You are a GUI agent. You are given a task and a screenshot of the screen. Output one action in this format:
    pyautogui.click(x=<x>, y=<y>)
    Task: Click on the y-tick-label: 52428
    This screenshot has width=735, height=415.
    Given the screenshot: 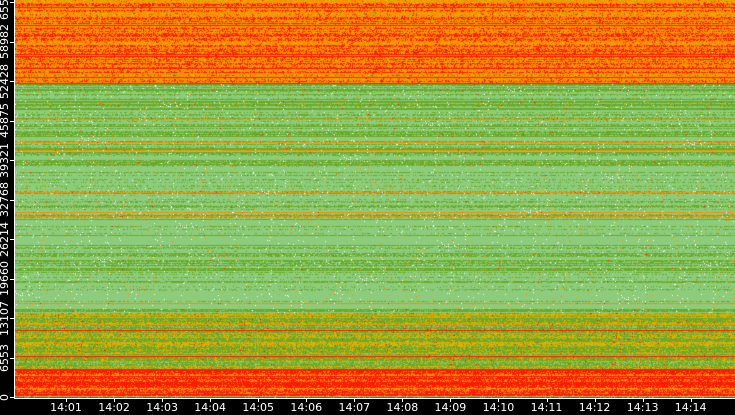 What is the action you would take?
    pyautogui.click(x=5, y=81)
    